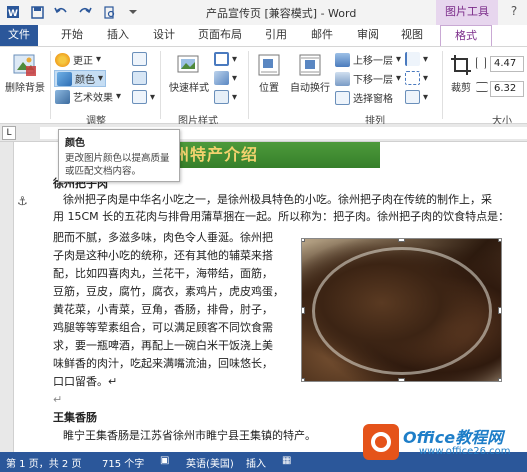 The image size is (527, 472). I want to click on insert-mode: 插入, so click(256, 462).